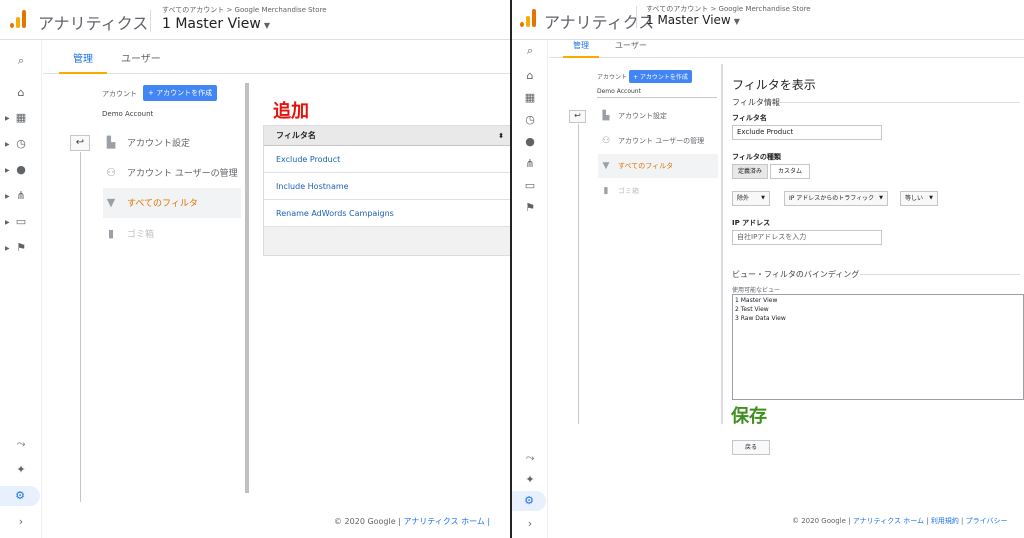 The image size is (1024, 538). What do you see at coordinates (646, 166) in the screenshot?
I see `menu-label: すべてのフィルタ` at bounding box center [646, 166].